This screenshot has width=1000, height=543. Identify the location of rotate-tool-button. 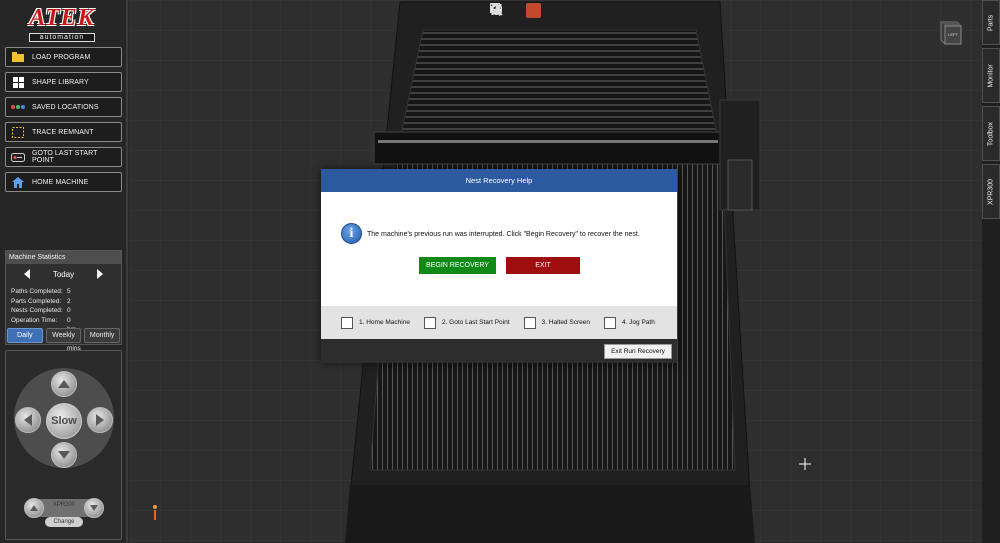
(525, 10).